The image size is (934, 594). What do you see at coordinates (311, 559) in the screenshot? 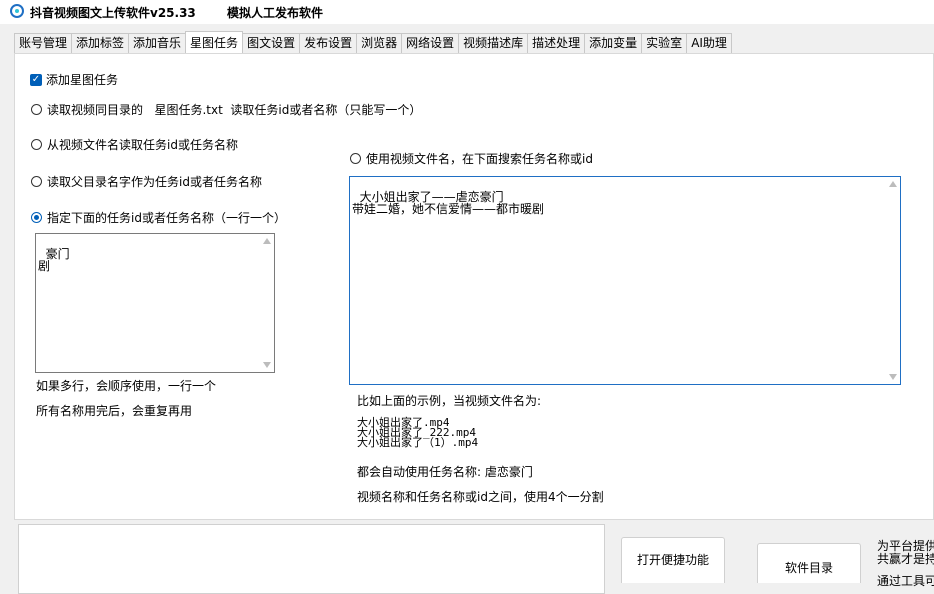
I see `log-output-box` at bounding box center [311, 559].